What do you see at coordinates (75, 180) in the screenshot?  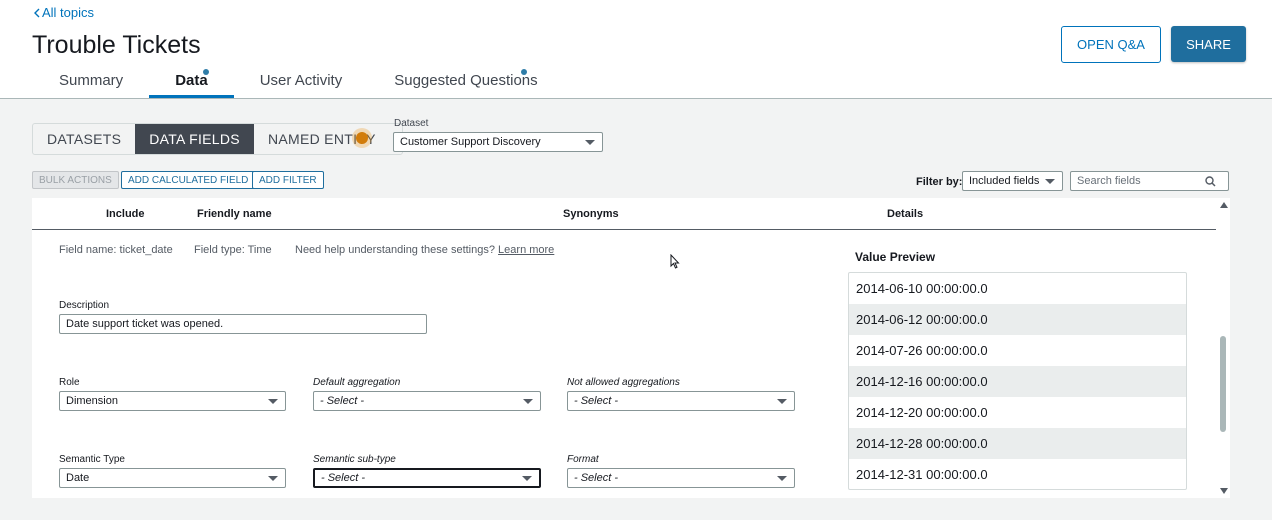 I see `bulk-actions-button: BULK ACTIONS` at bounding box center [75, 180].